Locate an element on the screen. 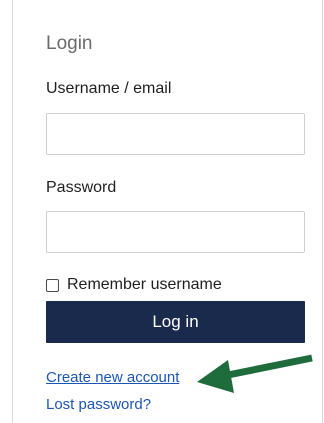  remember-username-label: Remember username is located at coordinates (144, 285).